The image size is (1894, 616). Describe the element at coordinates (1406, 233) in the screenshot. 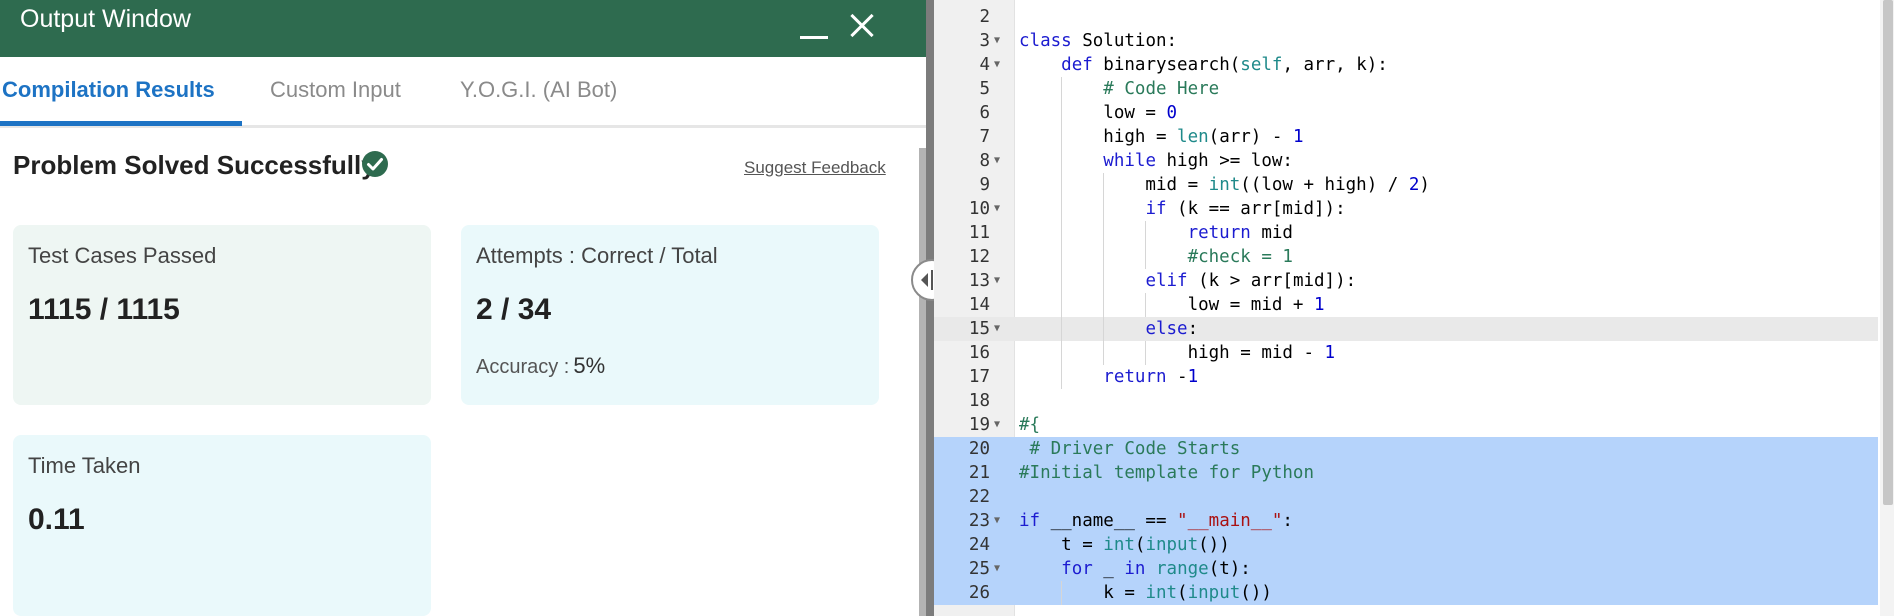

I see `code-line: 11 return mid` at that location.